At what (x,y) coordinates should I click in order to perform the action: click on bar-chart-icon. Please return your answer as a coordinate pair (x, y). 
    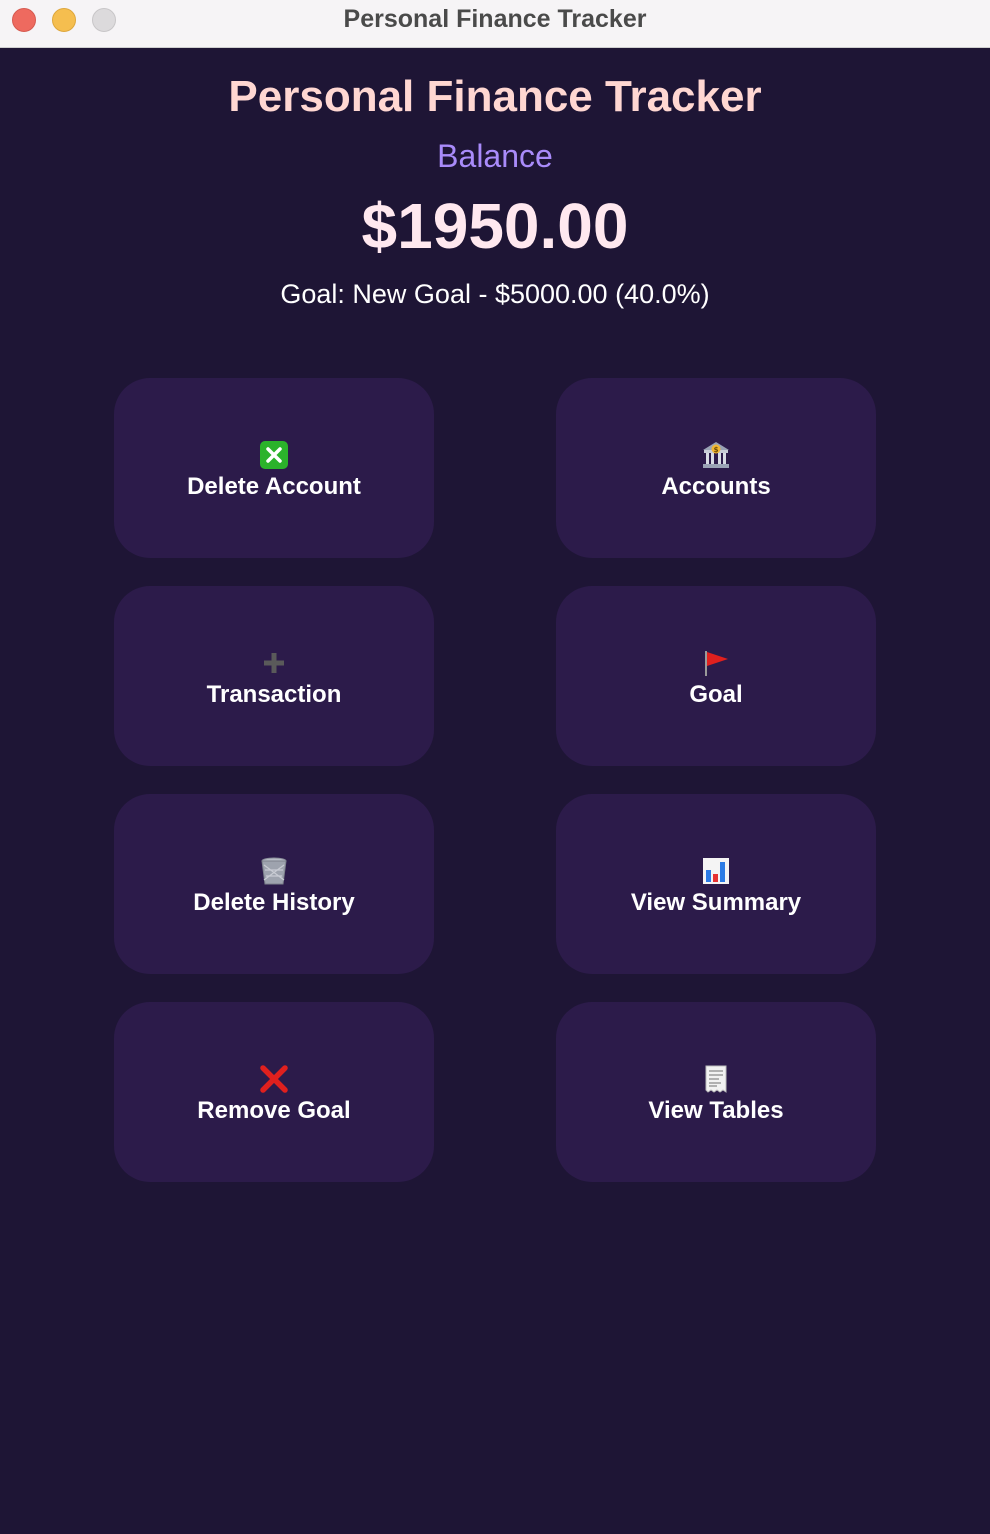
    Looking at the image, I should click on (716, 871).